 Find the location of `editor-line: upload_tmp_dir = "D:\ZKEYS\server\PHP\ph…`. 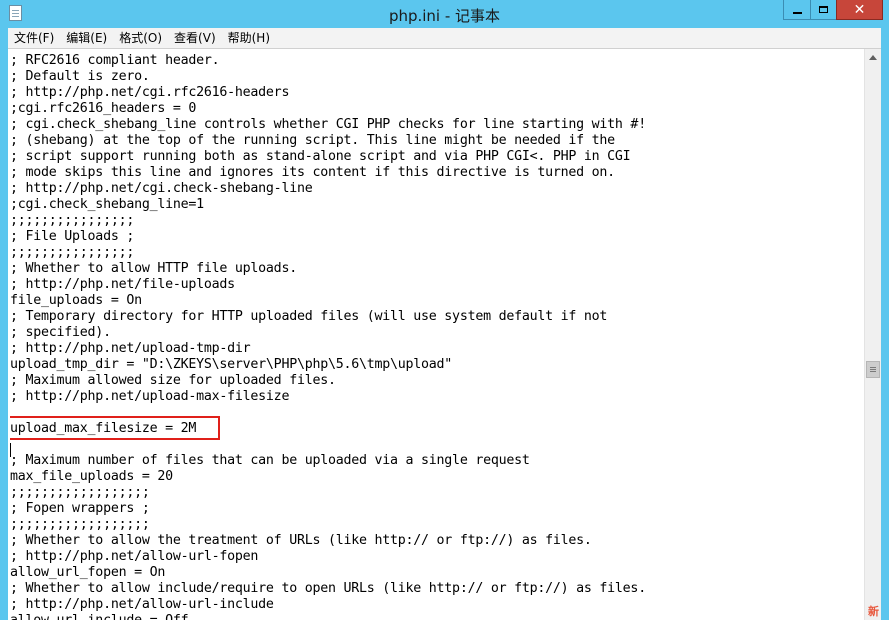

editor-line: upload_tmp_dir = "D:\ZKEYS\server\PHP\ph… is located at coordinates (231, 364).